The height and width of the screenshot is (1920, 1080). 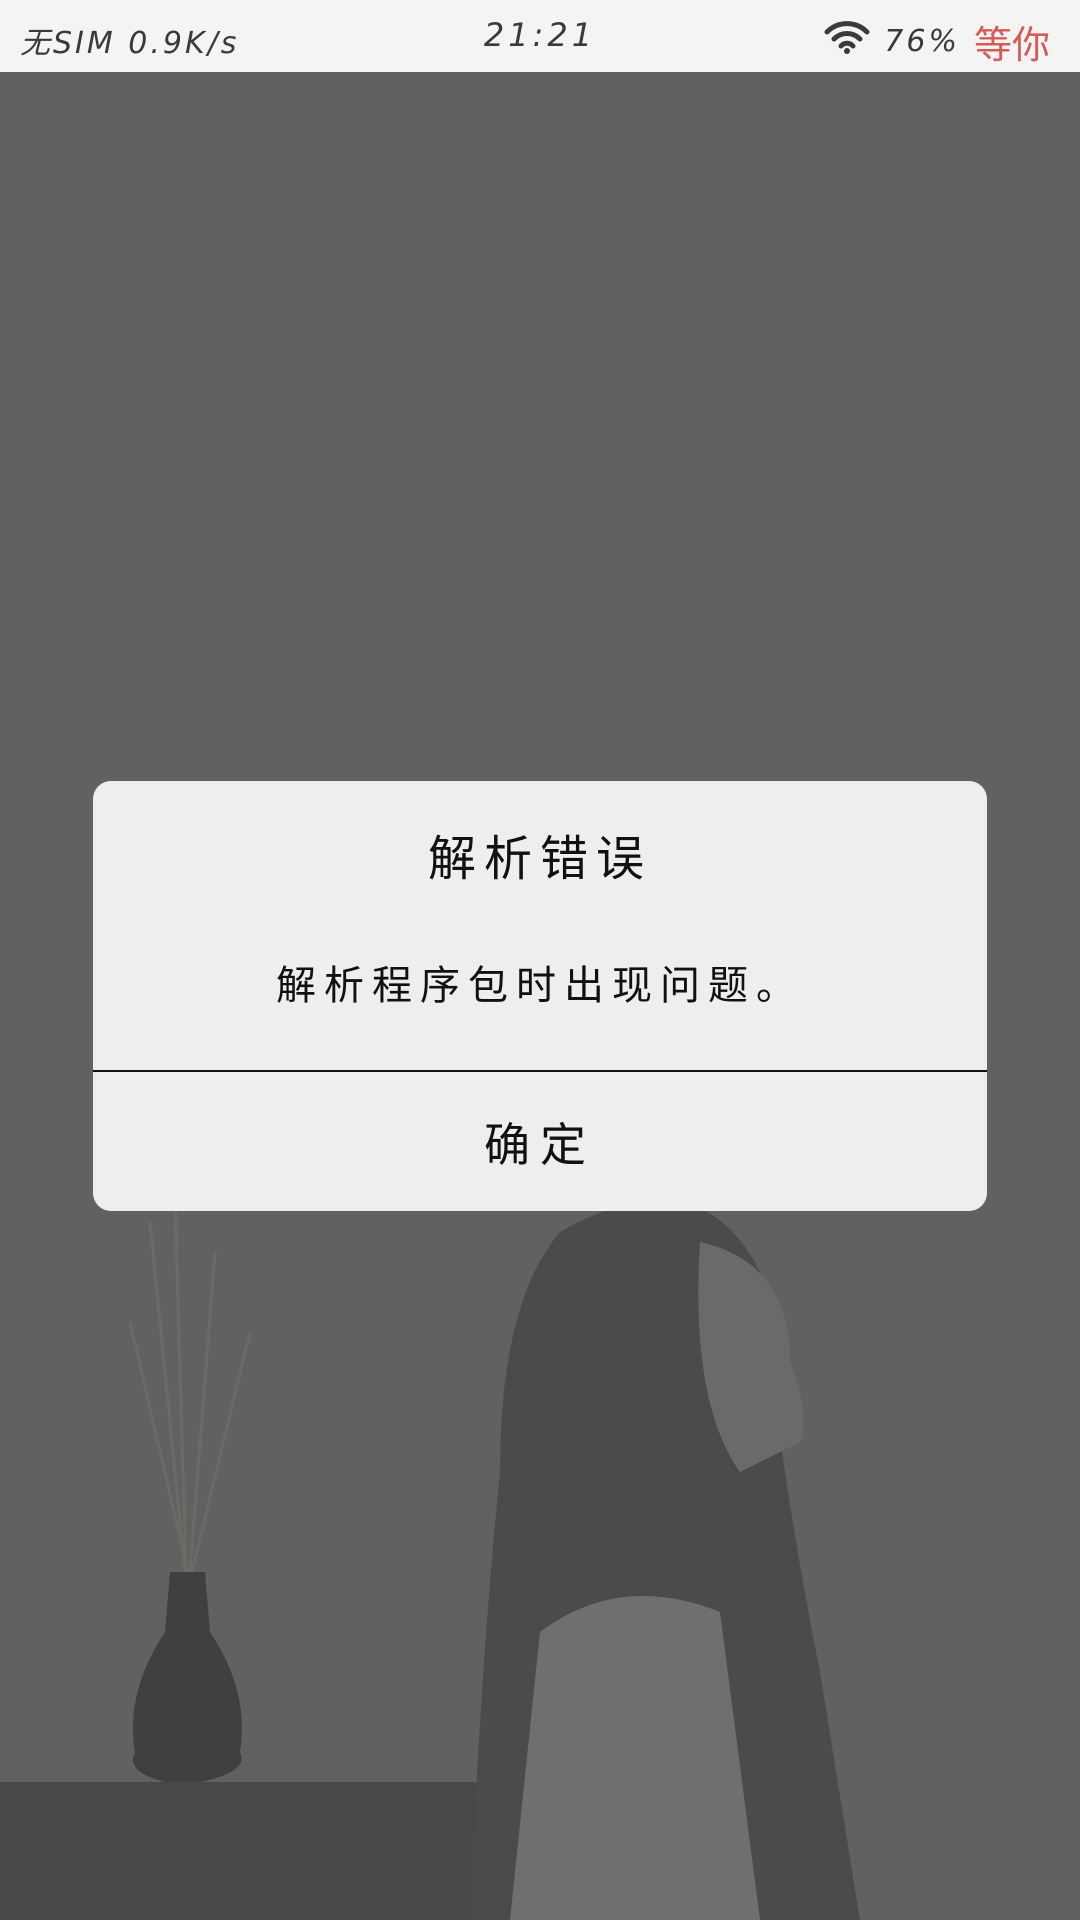 I want to click on dialog-message: 解析程序包时出现问题。, so click(x=540, y=986).